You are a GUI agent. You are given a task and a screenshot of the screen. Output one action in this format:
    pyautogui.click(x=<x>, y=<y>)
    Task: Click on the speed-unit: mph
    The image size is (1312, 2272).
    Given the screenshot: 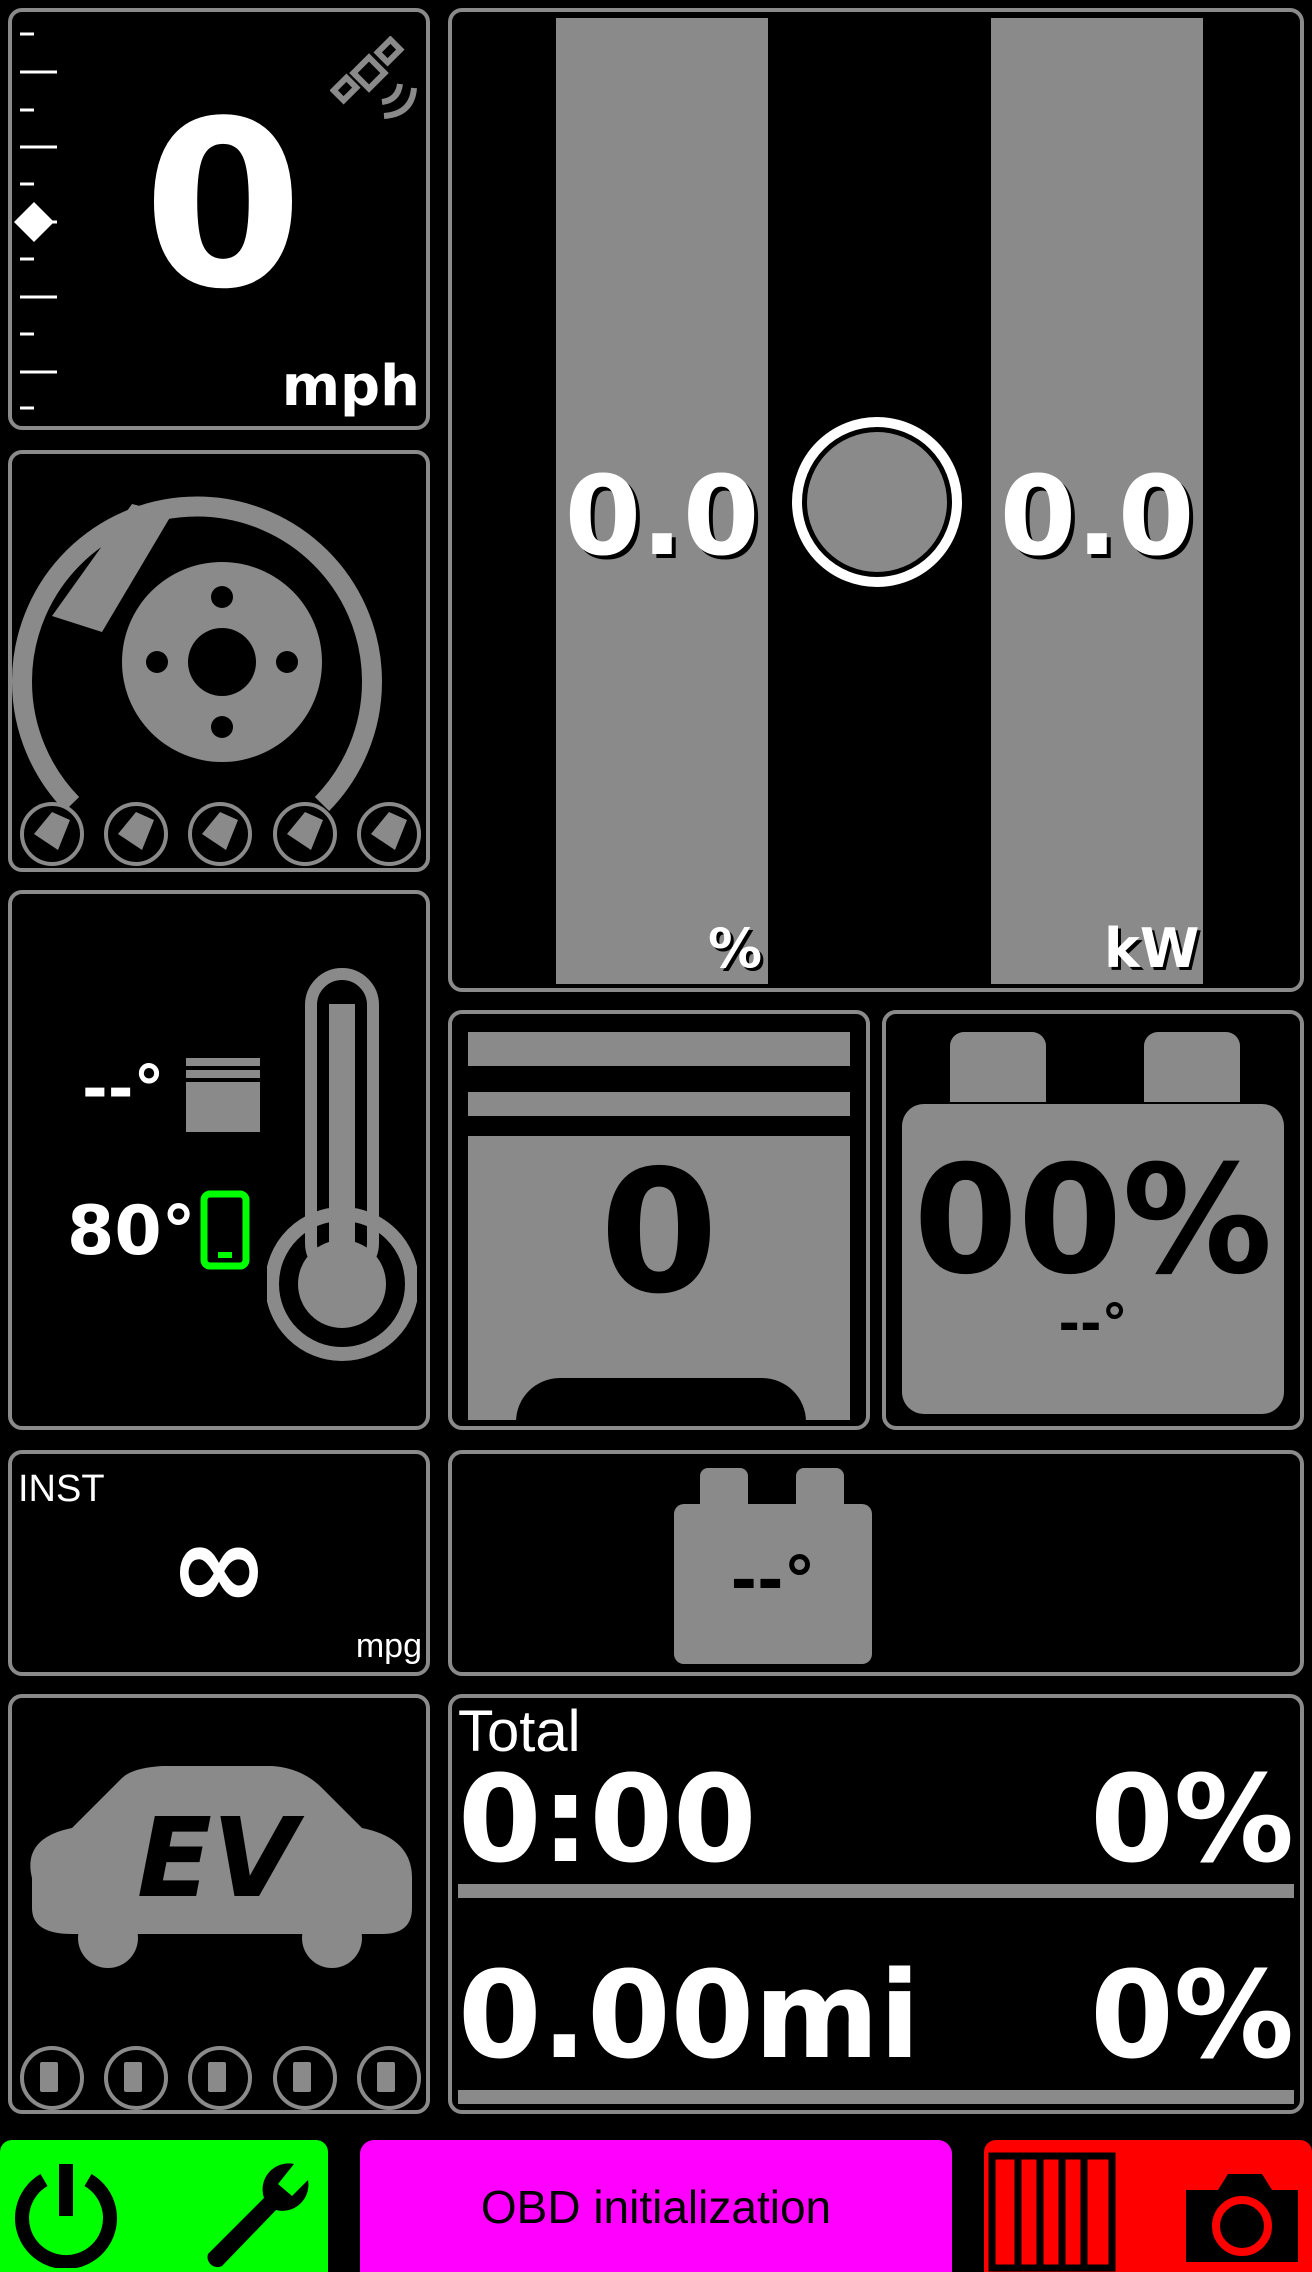 What is the action you would take?
    pyautogui.click(x=350, y=386)
    